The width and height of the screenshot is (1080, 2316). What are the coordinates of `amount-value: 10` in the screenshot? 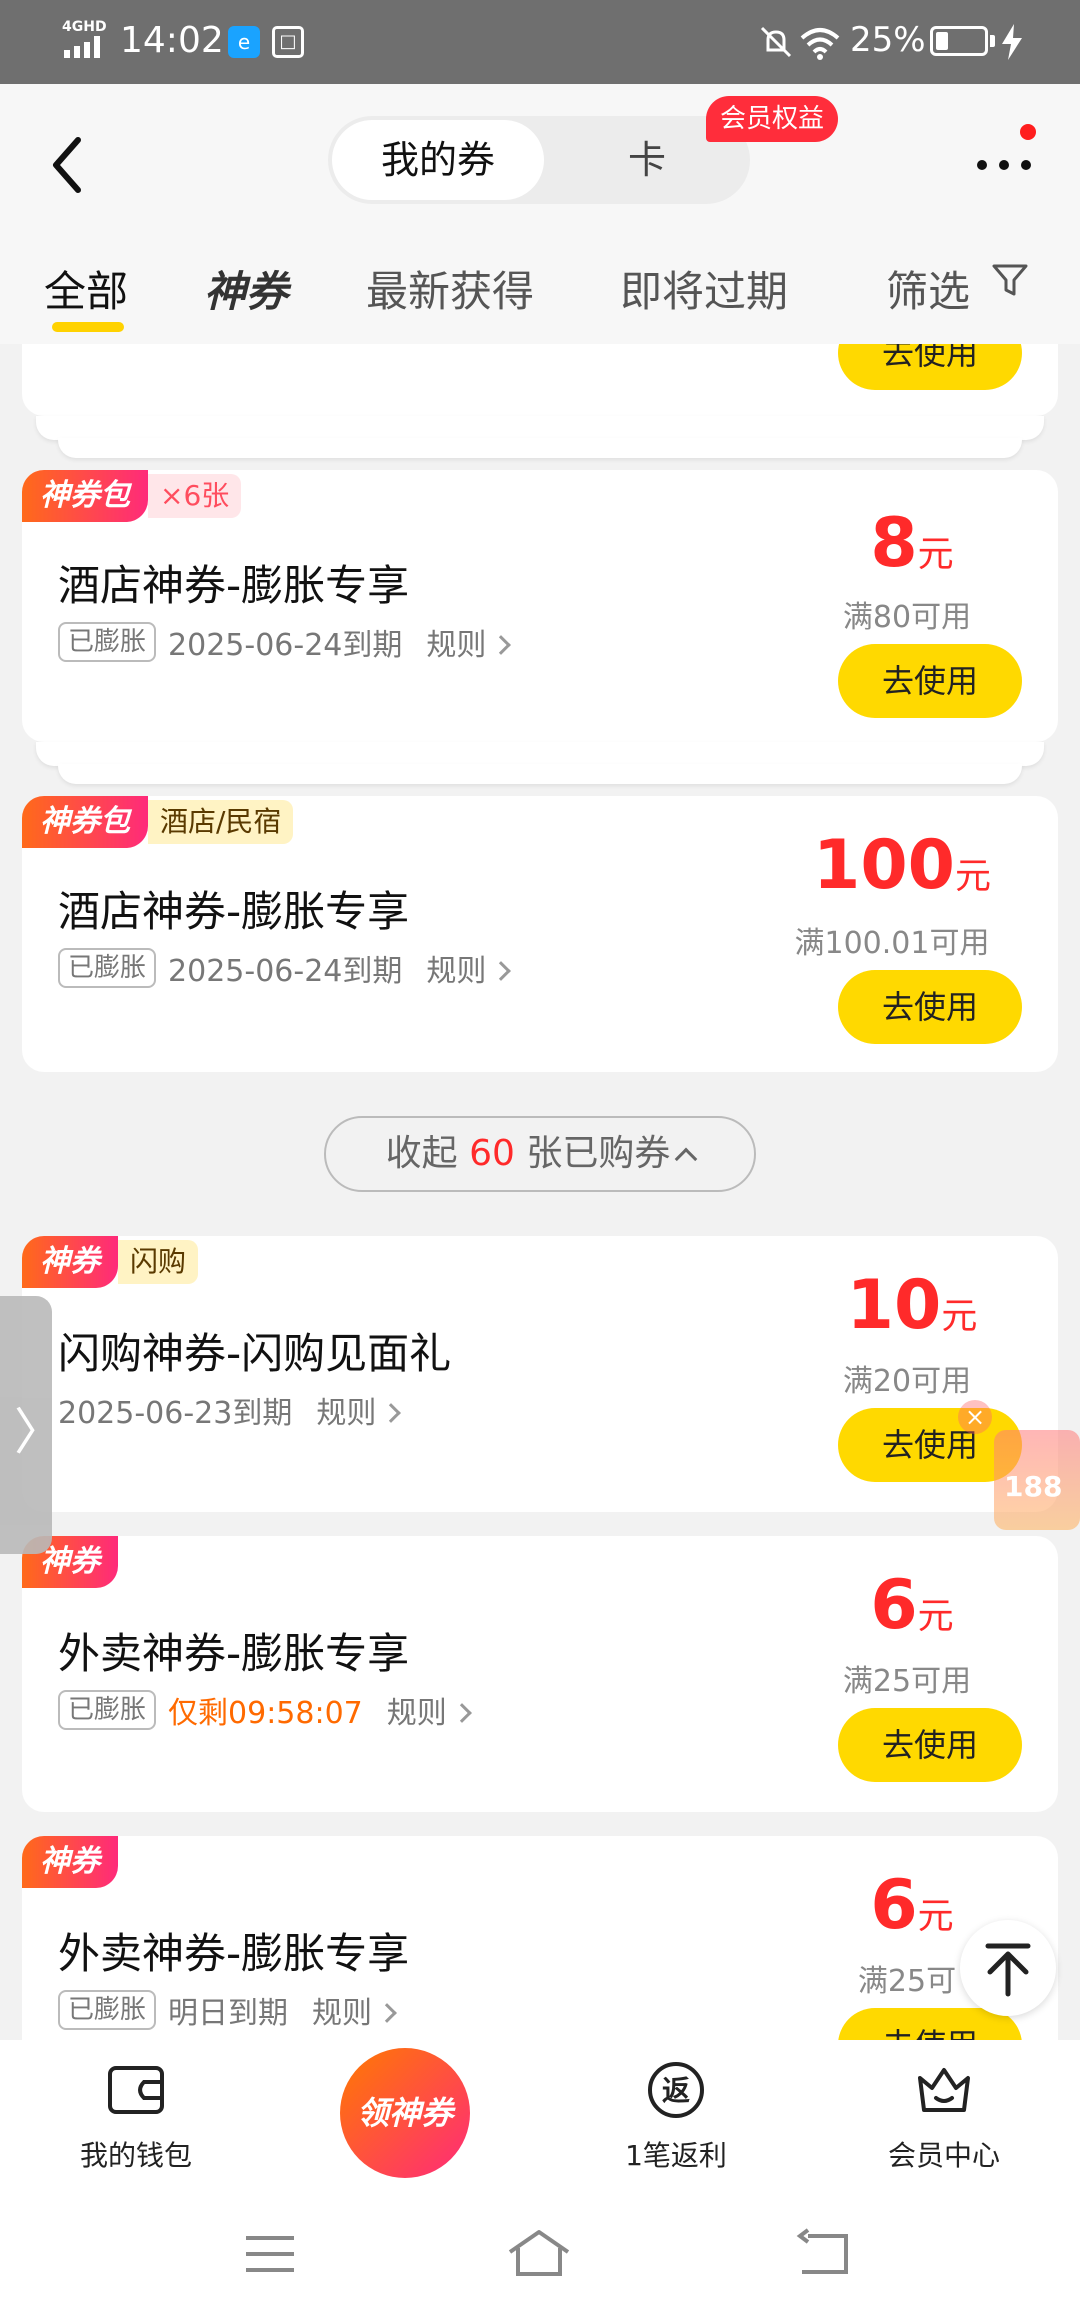 It's located at (894, 1305).